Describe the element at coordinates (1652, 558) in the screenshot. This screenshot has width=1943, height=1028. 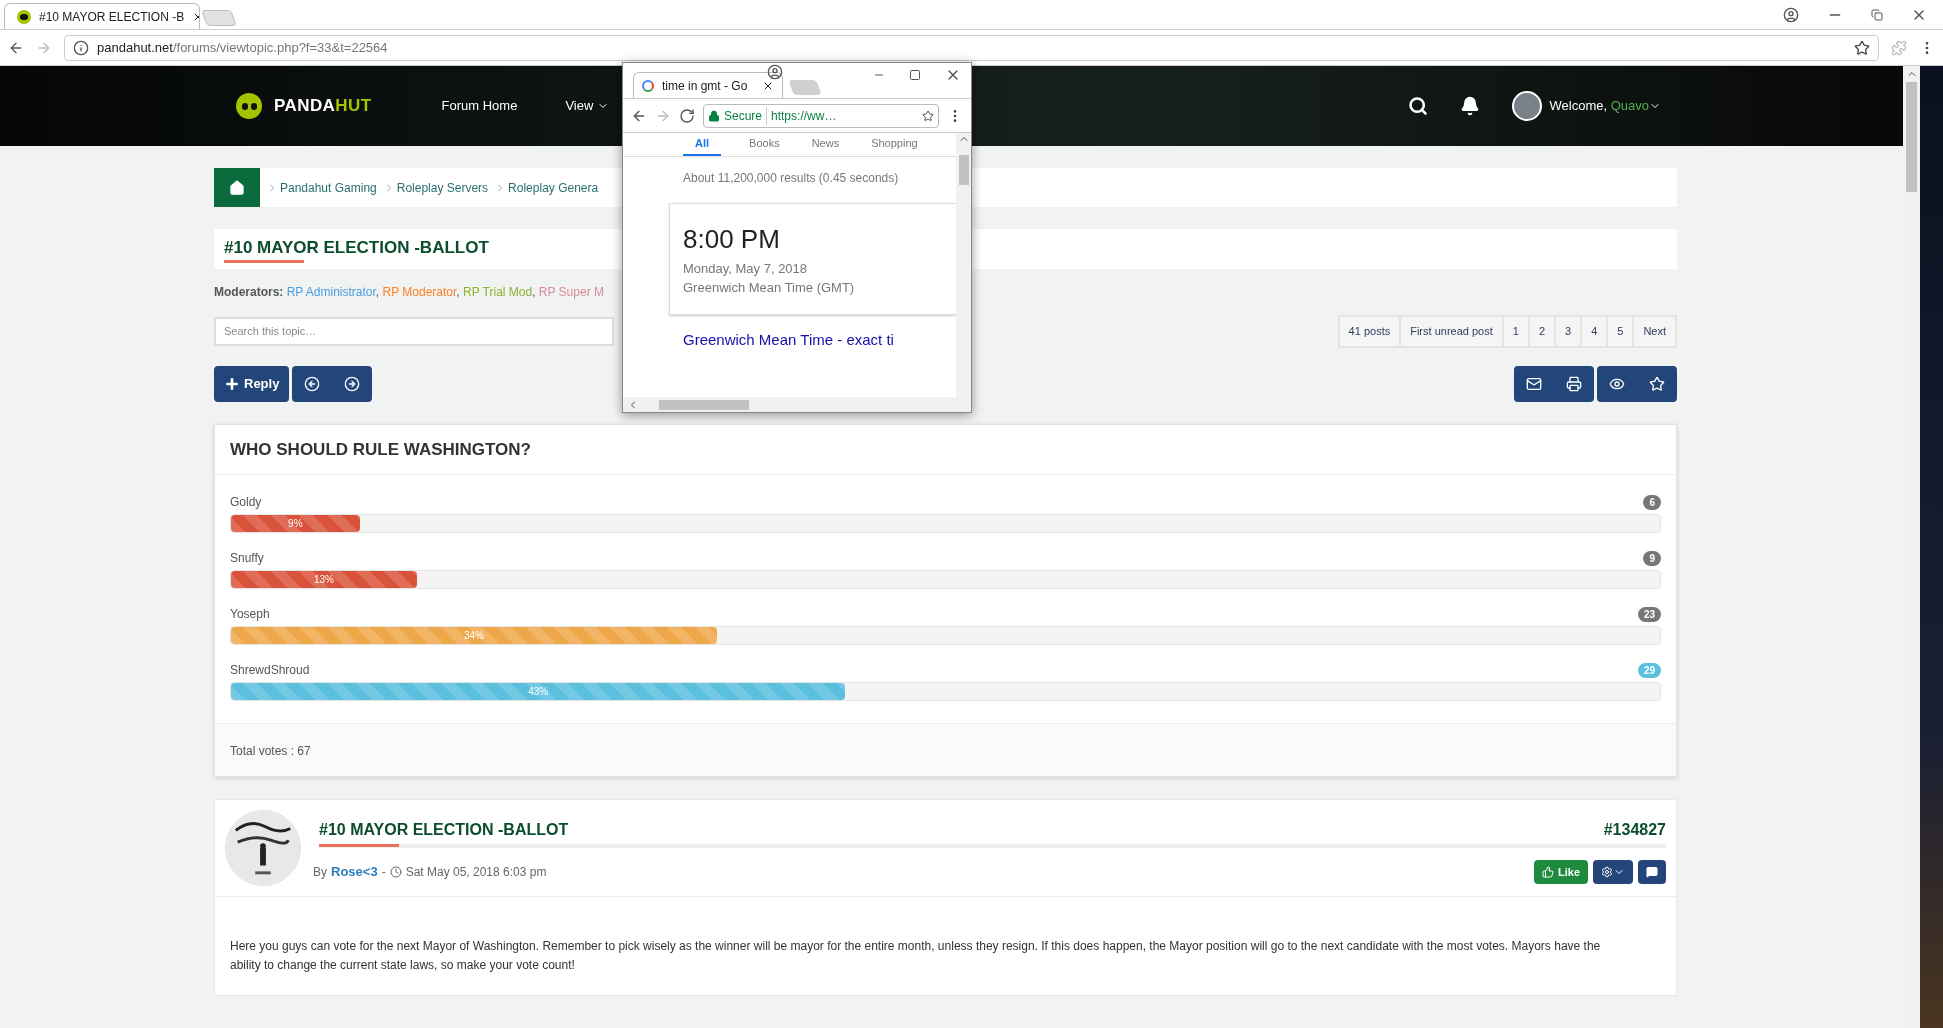
I see `vote-count: 9` at that location.